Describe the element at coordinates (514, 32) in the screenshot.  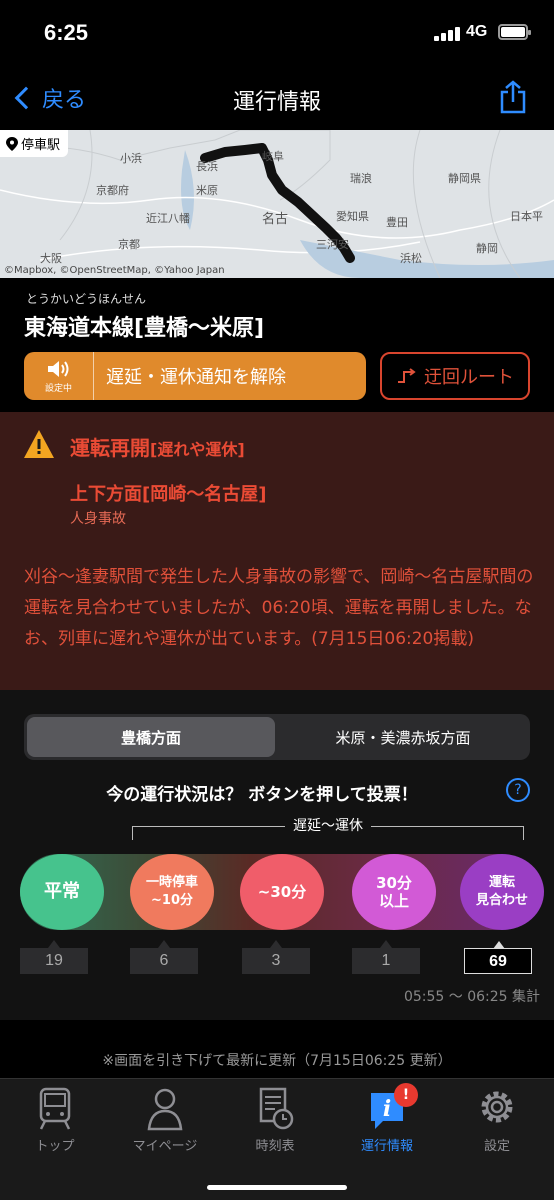
I see `battery-icon` at that location.